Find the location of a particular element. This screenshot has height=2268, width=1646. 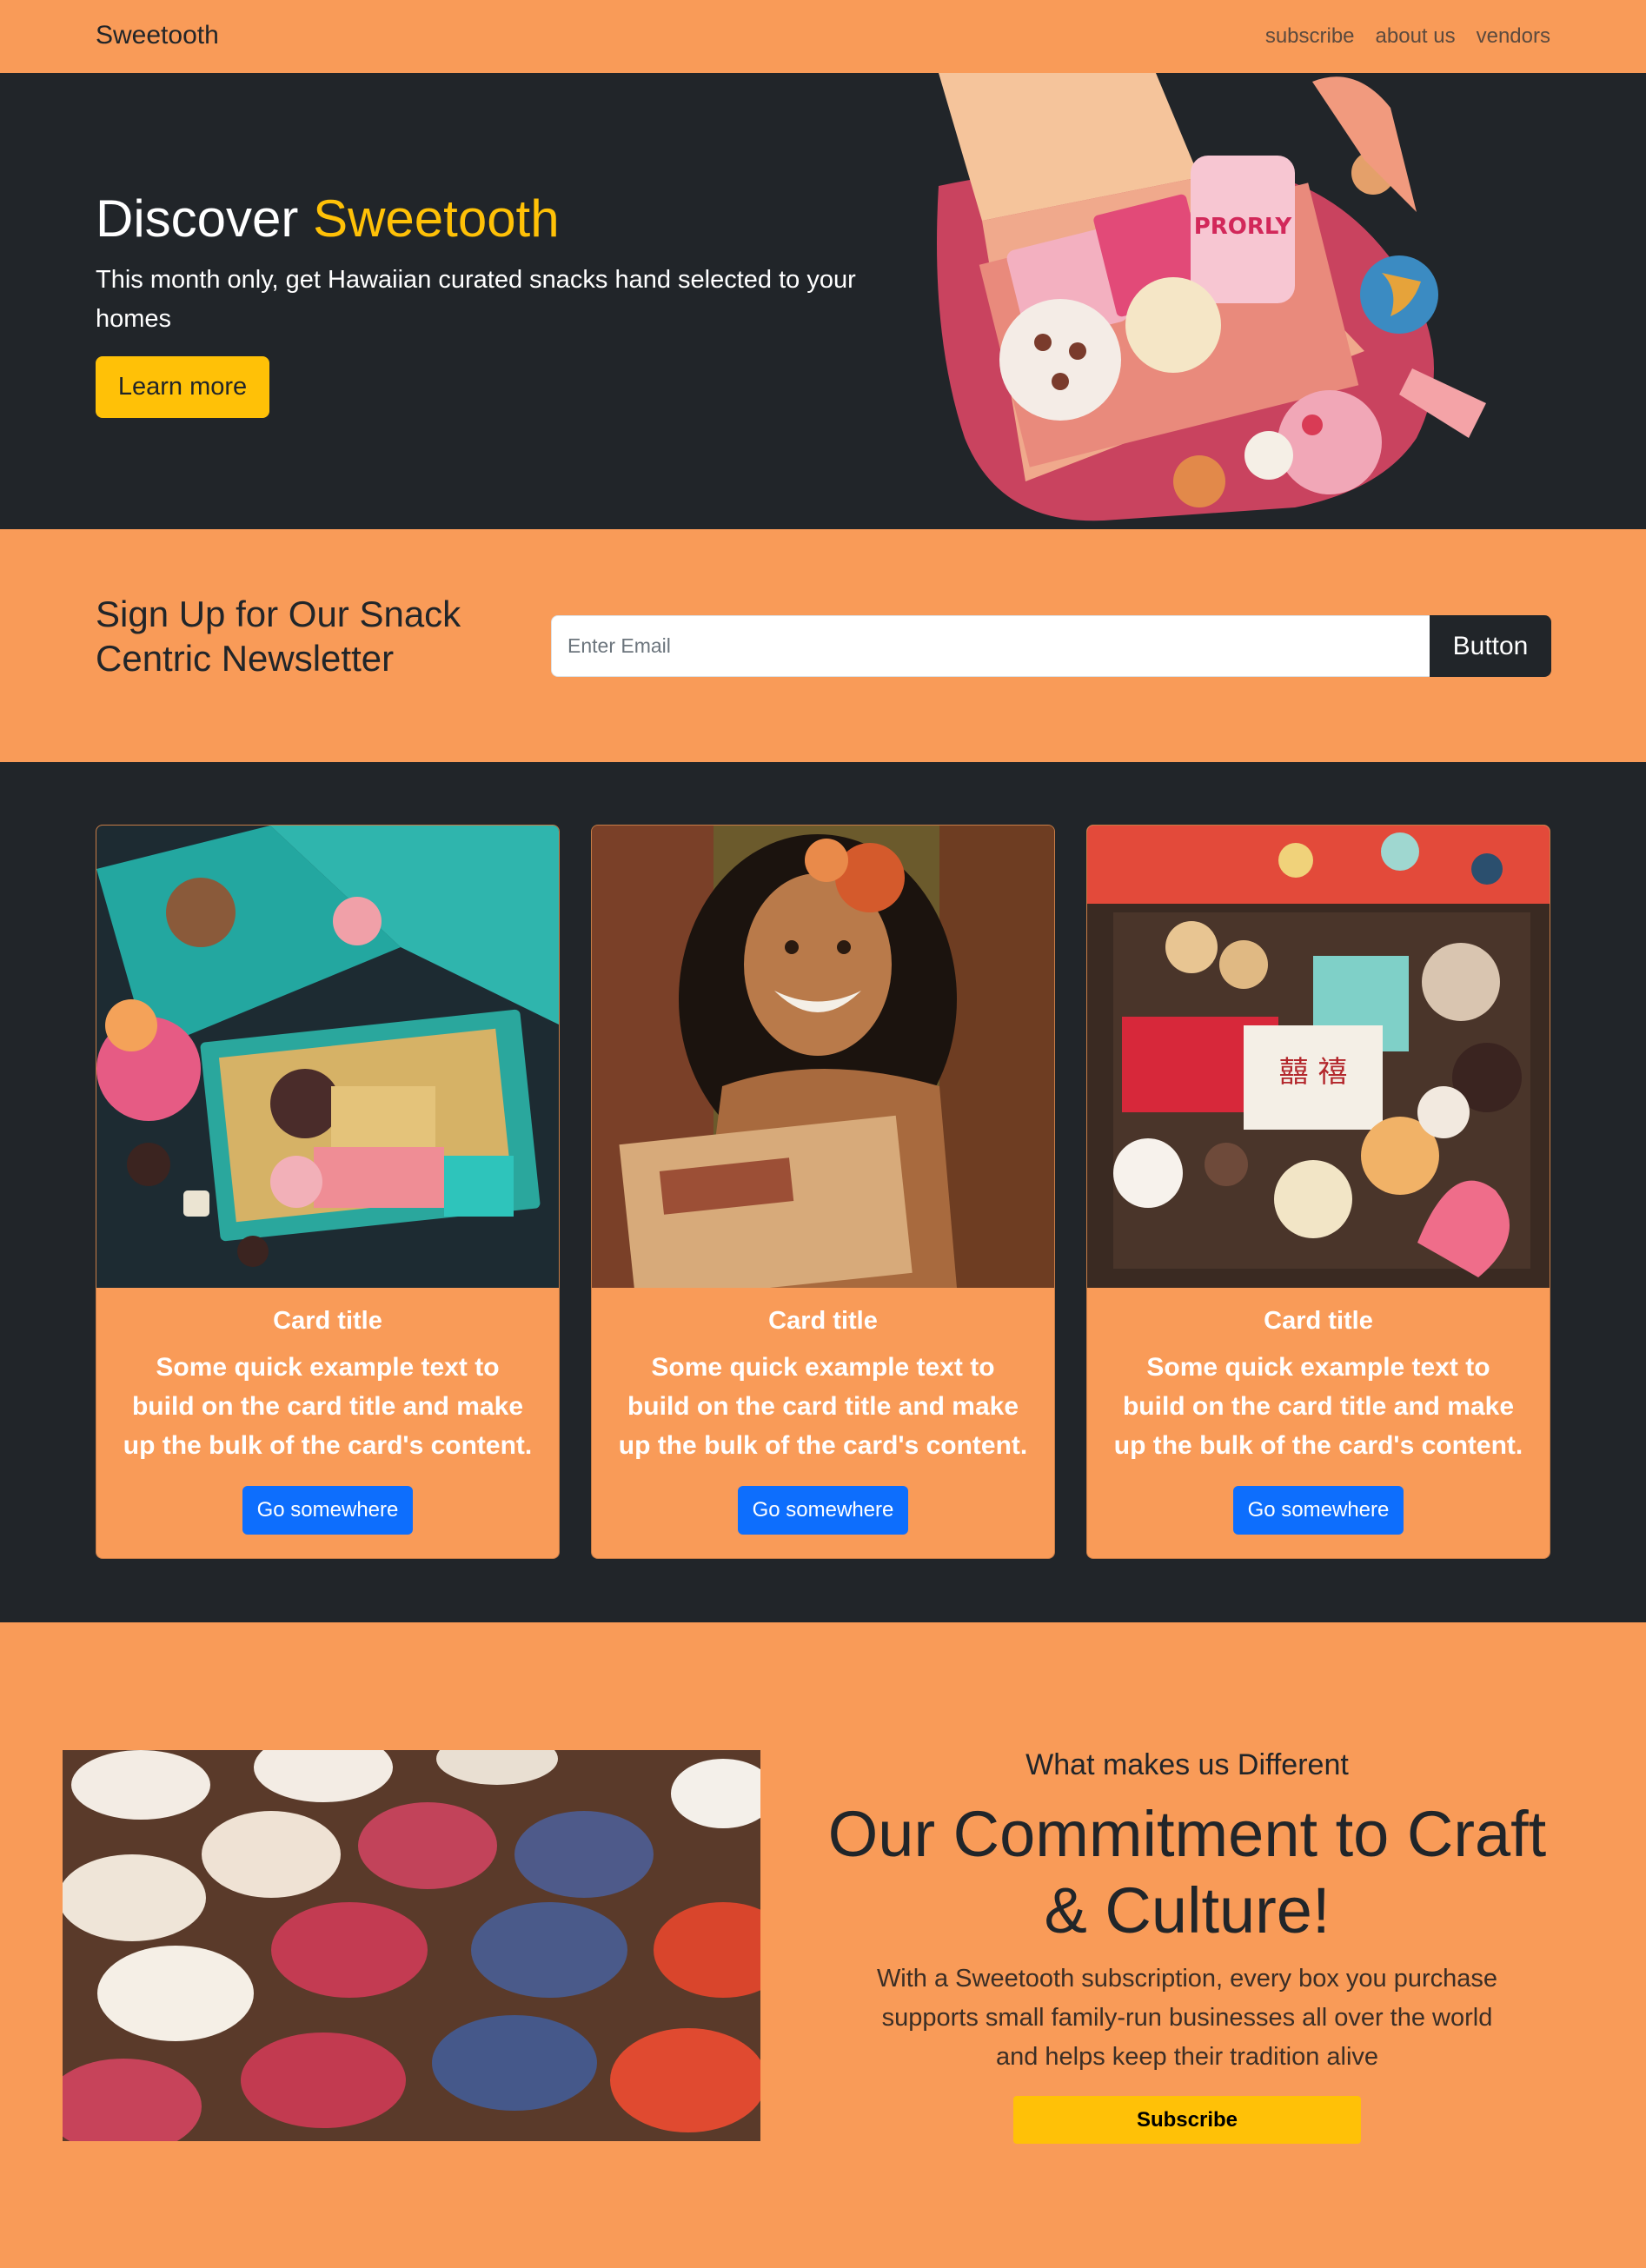

hero-title: Discover Sweetooth is located at coordinates (328, 219).